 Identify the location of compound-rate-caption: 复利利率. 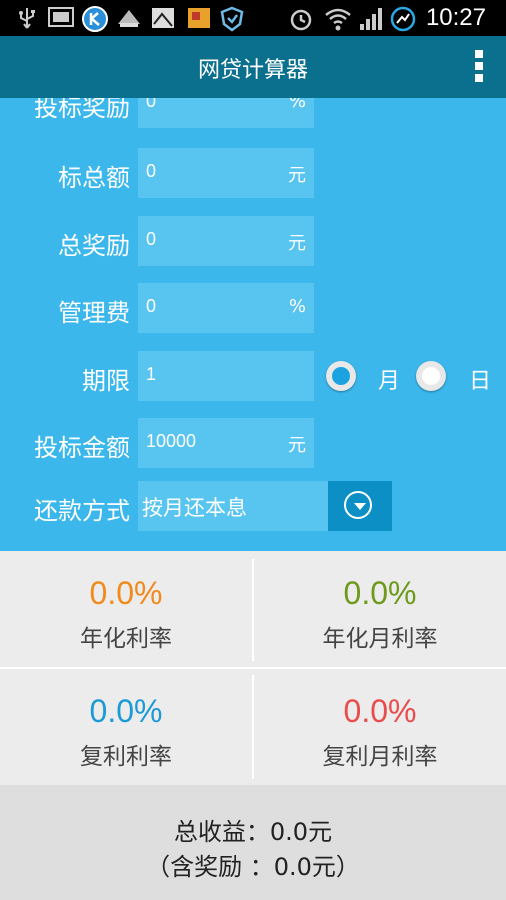
(126, 757).